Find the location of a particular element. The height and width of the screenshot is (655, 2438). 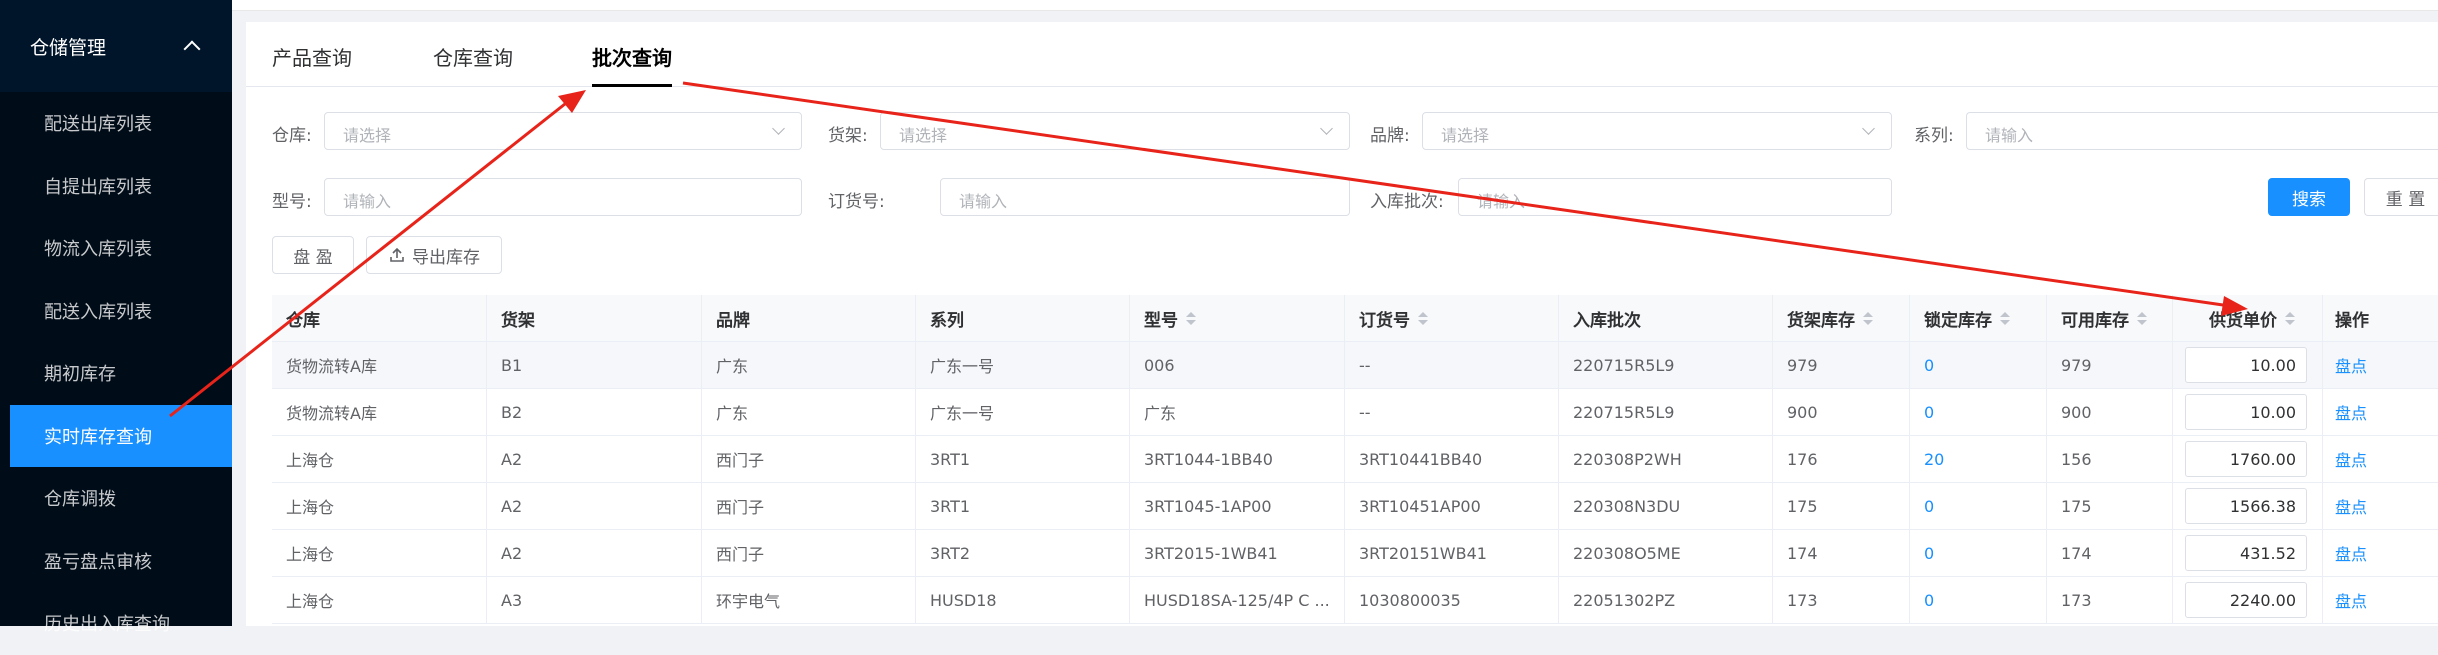

col-shelf-stock: 货架库存 is located at coordinates (1841, 318).